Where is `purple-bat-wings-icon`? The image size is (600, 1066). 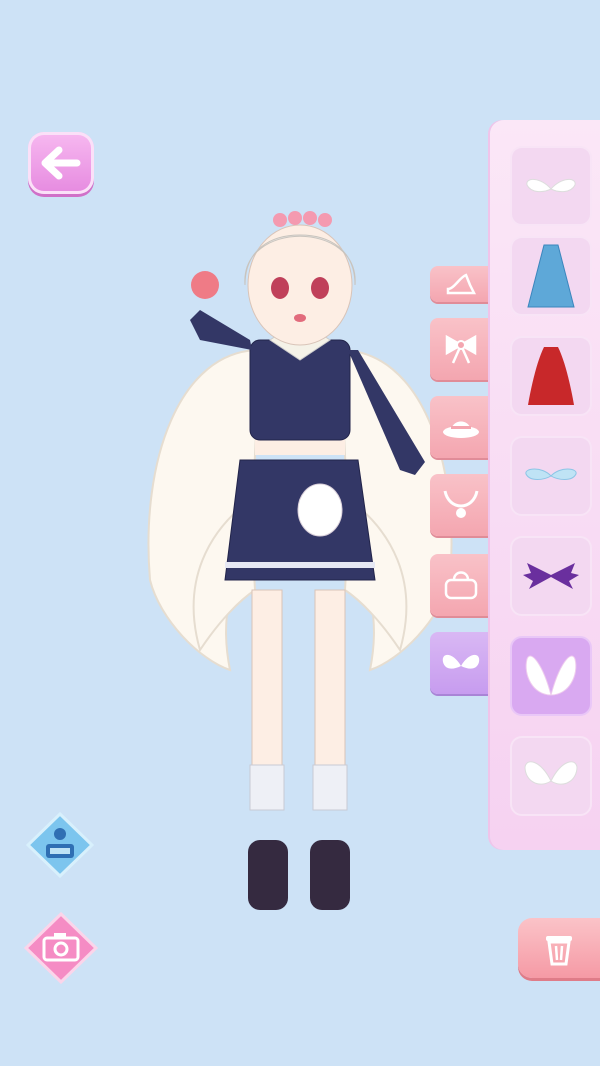
purple-bat-wings-icon is located at coordinates (551, 576).